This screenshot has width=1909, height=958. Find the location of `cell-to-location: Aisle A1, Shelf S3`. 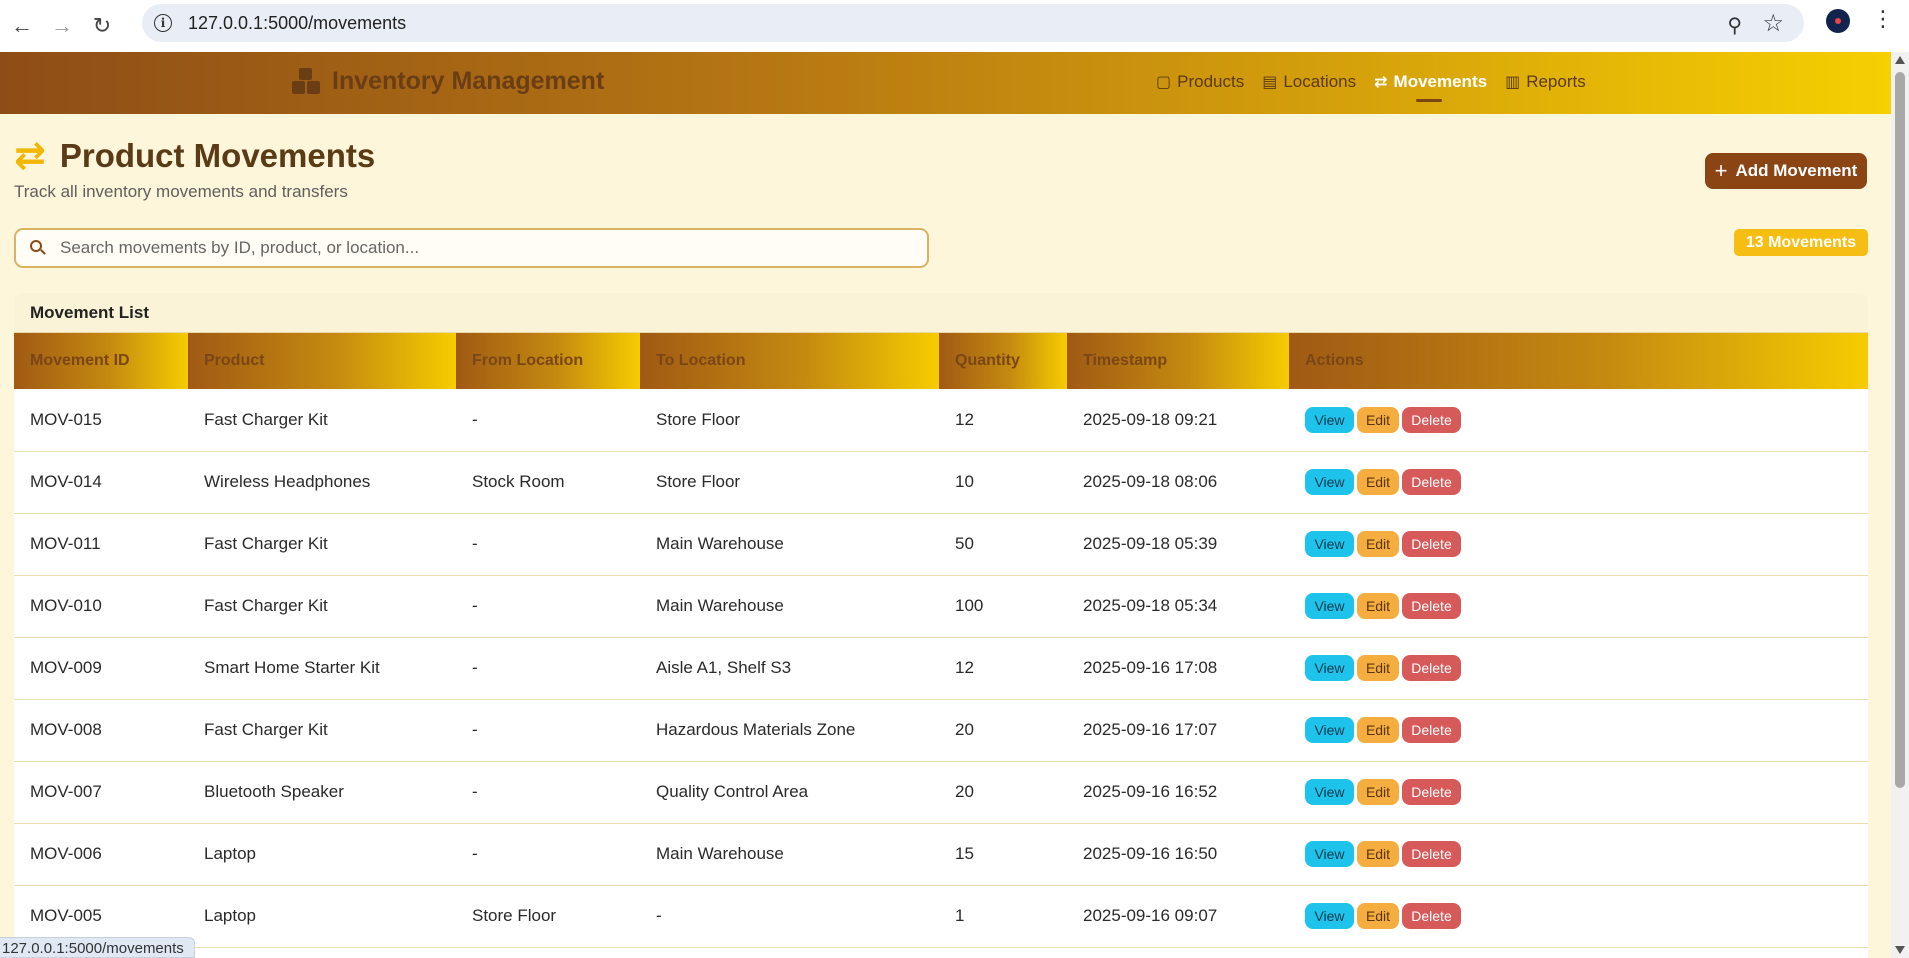

cell-to-location: Aisle A1, Shelf S3 is located at coordinates (789, 668).